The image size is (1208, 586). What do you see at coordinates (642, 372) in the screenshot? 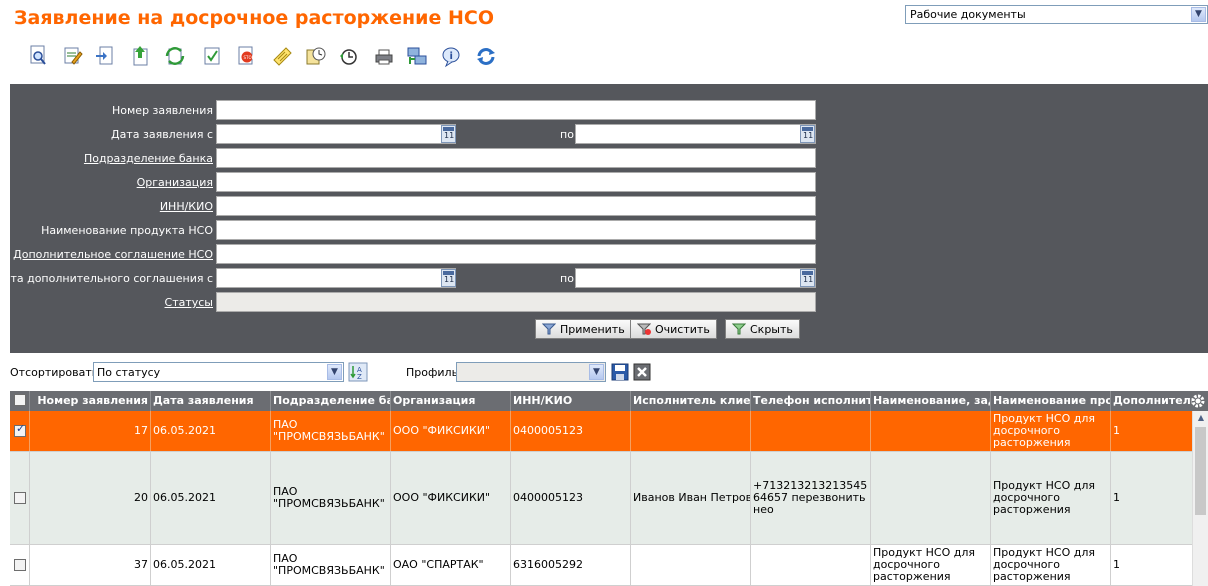
I see `delete-profile-icon` at bounding box center [642, 372].